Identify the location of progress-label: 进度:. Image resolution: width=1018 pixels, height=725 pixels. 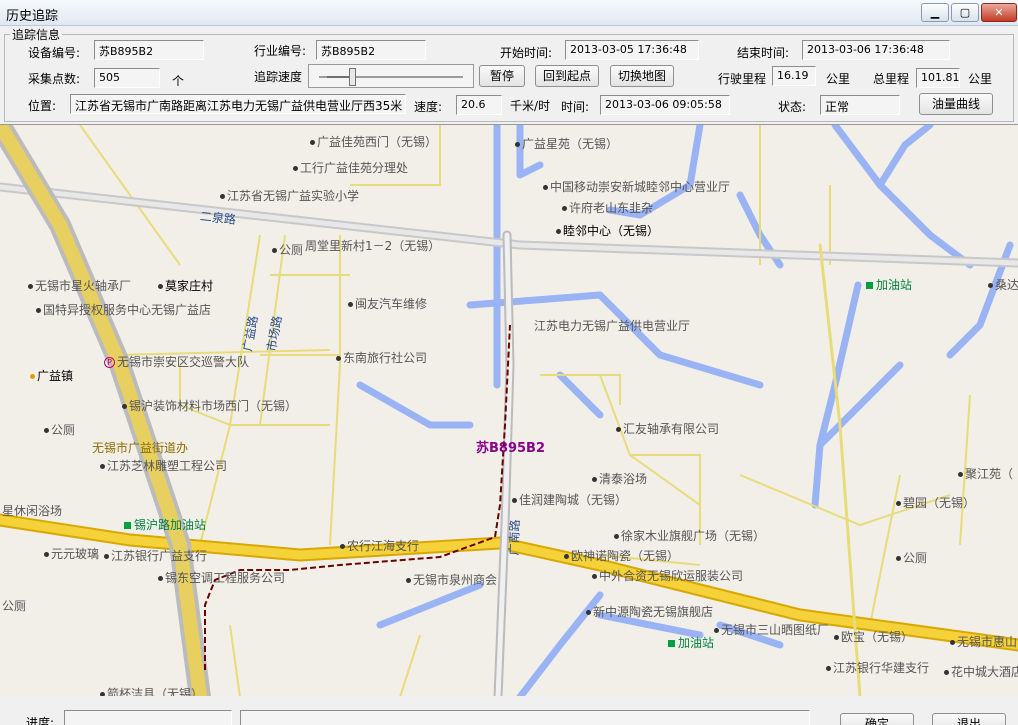
(40, 720).